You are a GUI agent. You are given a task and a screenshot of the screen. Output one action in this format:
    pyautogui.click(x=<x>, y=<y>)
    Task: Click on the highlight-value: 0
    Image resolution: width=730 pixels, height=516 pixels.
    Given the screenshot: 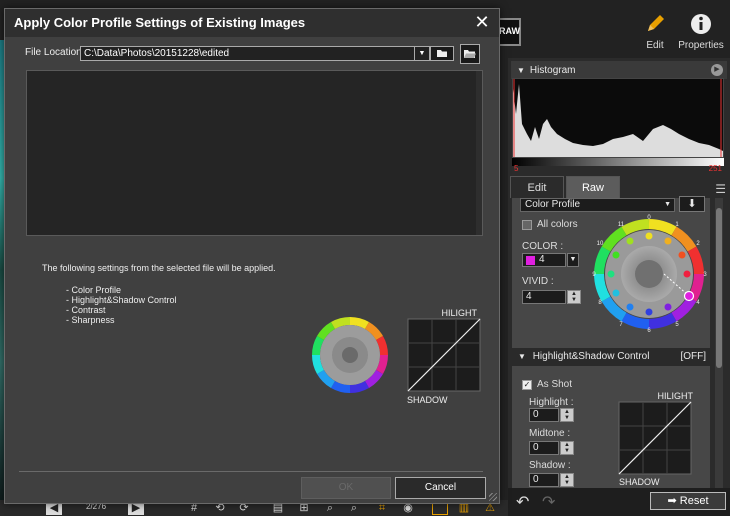 What is the action you would take?
    pyautogui.click(x=536, y=414)
    